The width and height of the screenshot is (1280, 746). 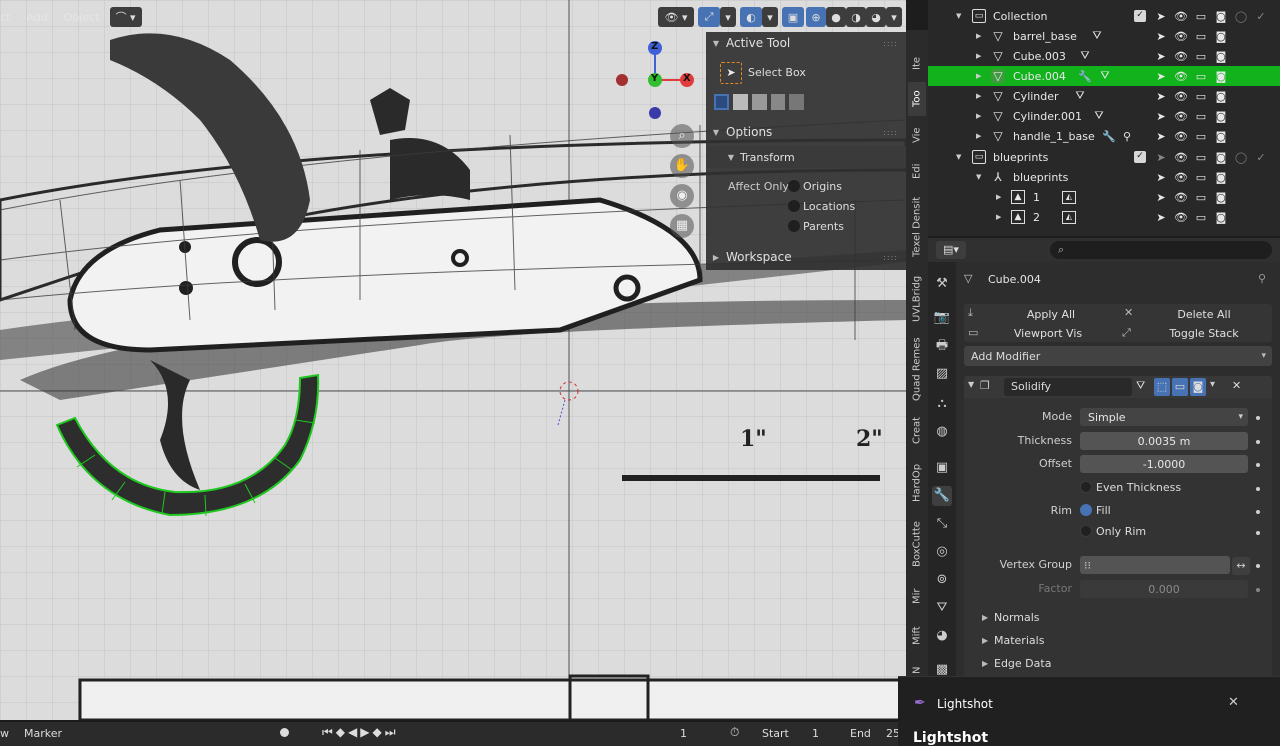 What do you see at coordinates (731, 73) in the screenshot?
I see `select-box-tool-icon: ➤` at bounding box center [731, 73].